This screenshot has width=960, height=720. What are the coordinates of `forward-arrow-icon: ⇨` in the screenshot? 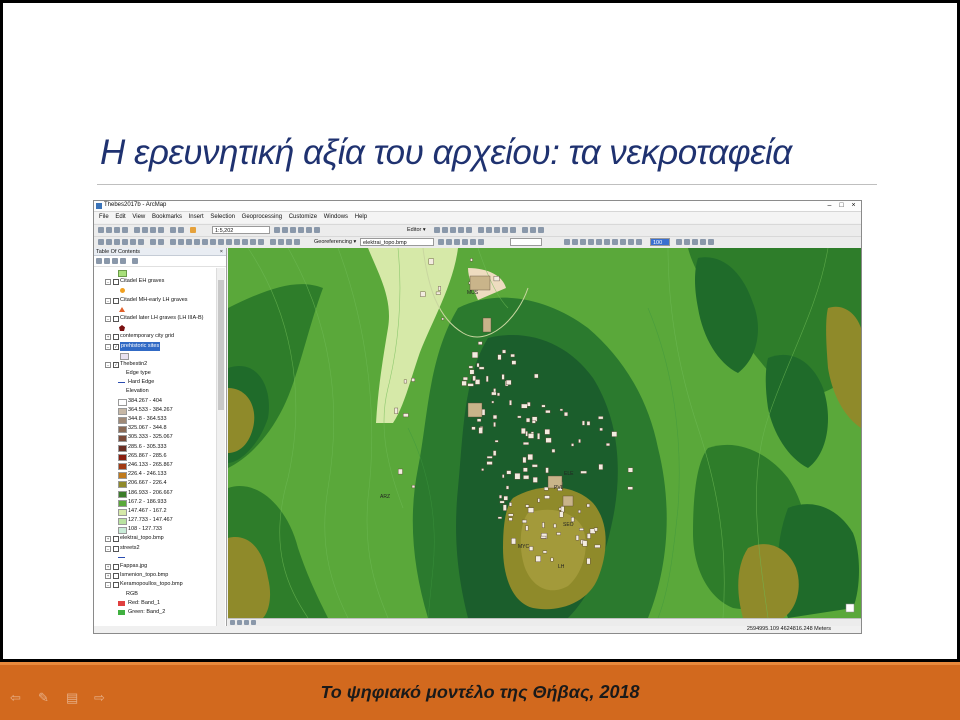 It's located at (102, 697).